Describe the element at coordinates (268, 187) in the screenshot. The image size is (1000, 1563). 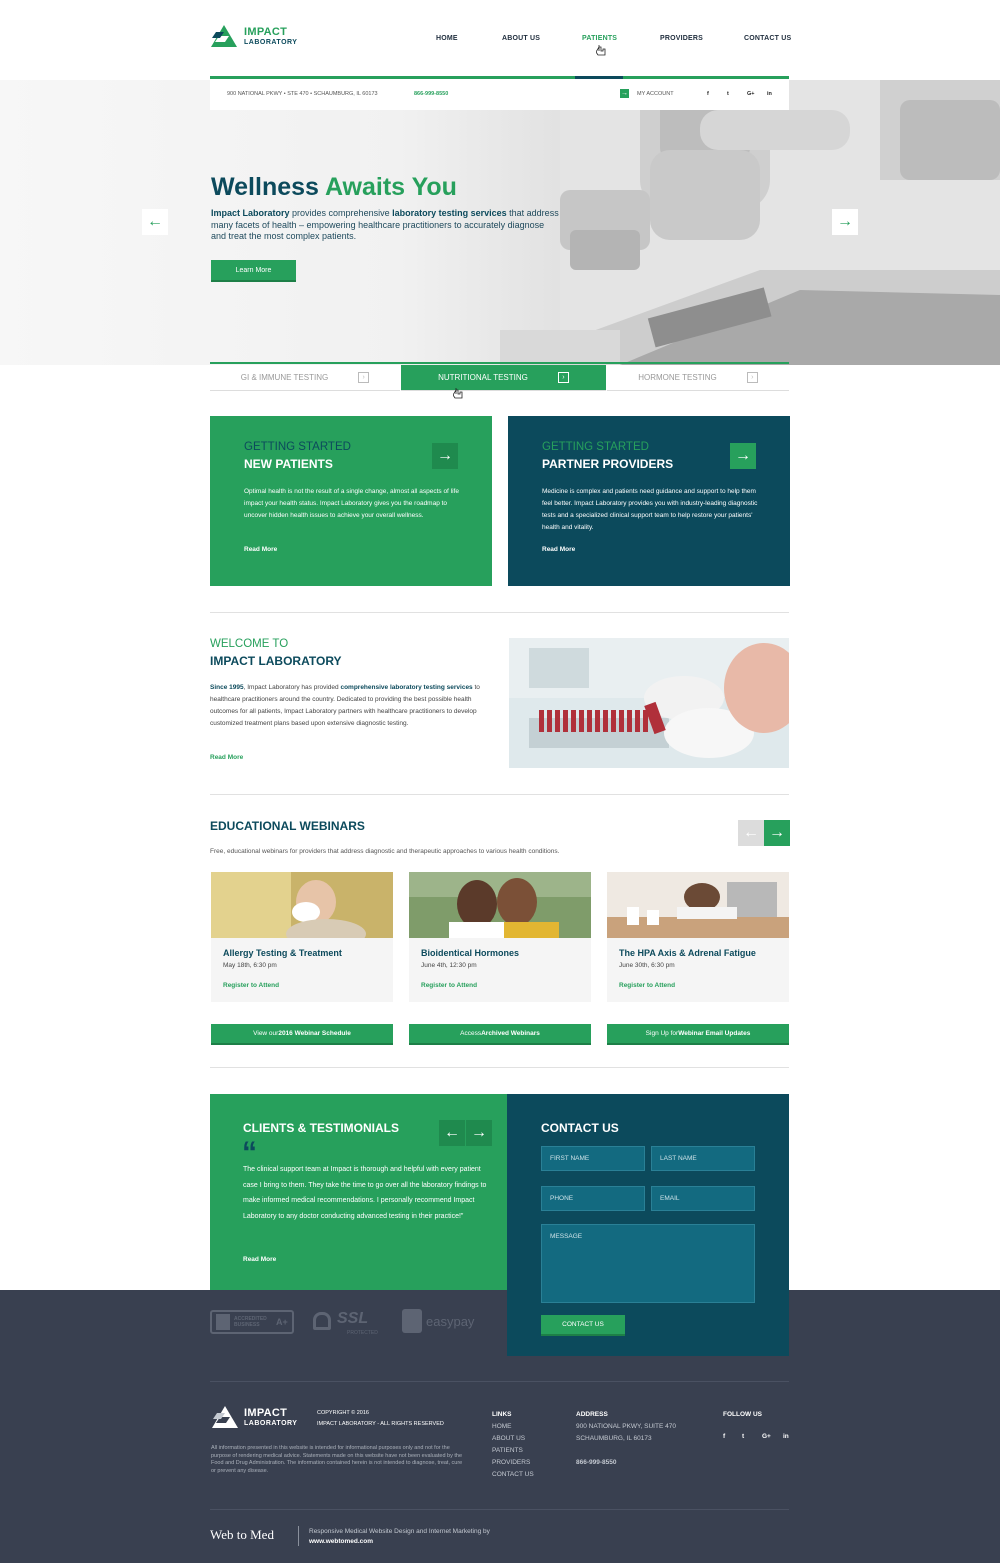
I see `hero-title-part1: Wellness` at that location.